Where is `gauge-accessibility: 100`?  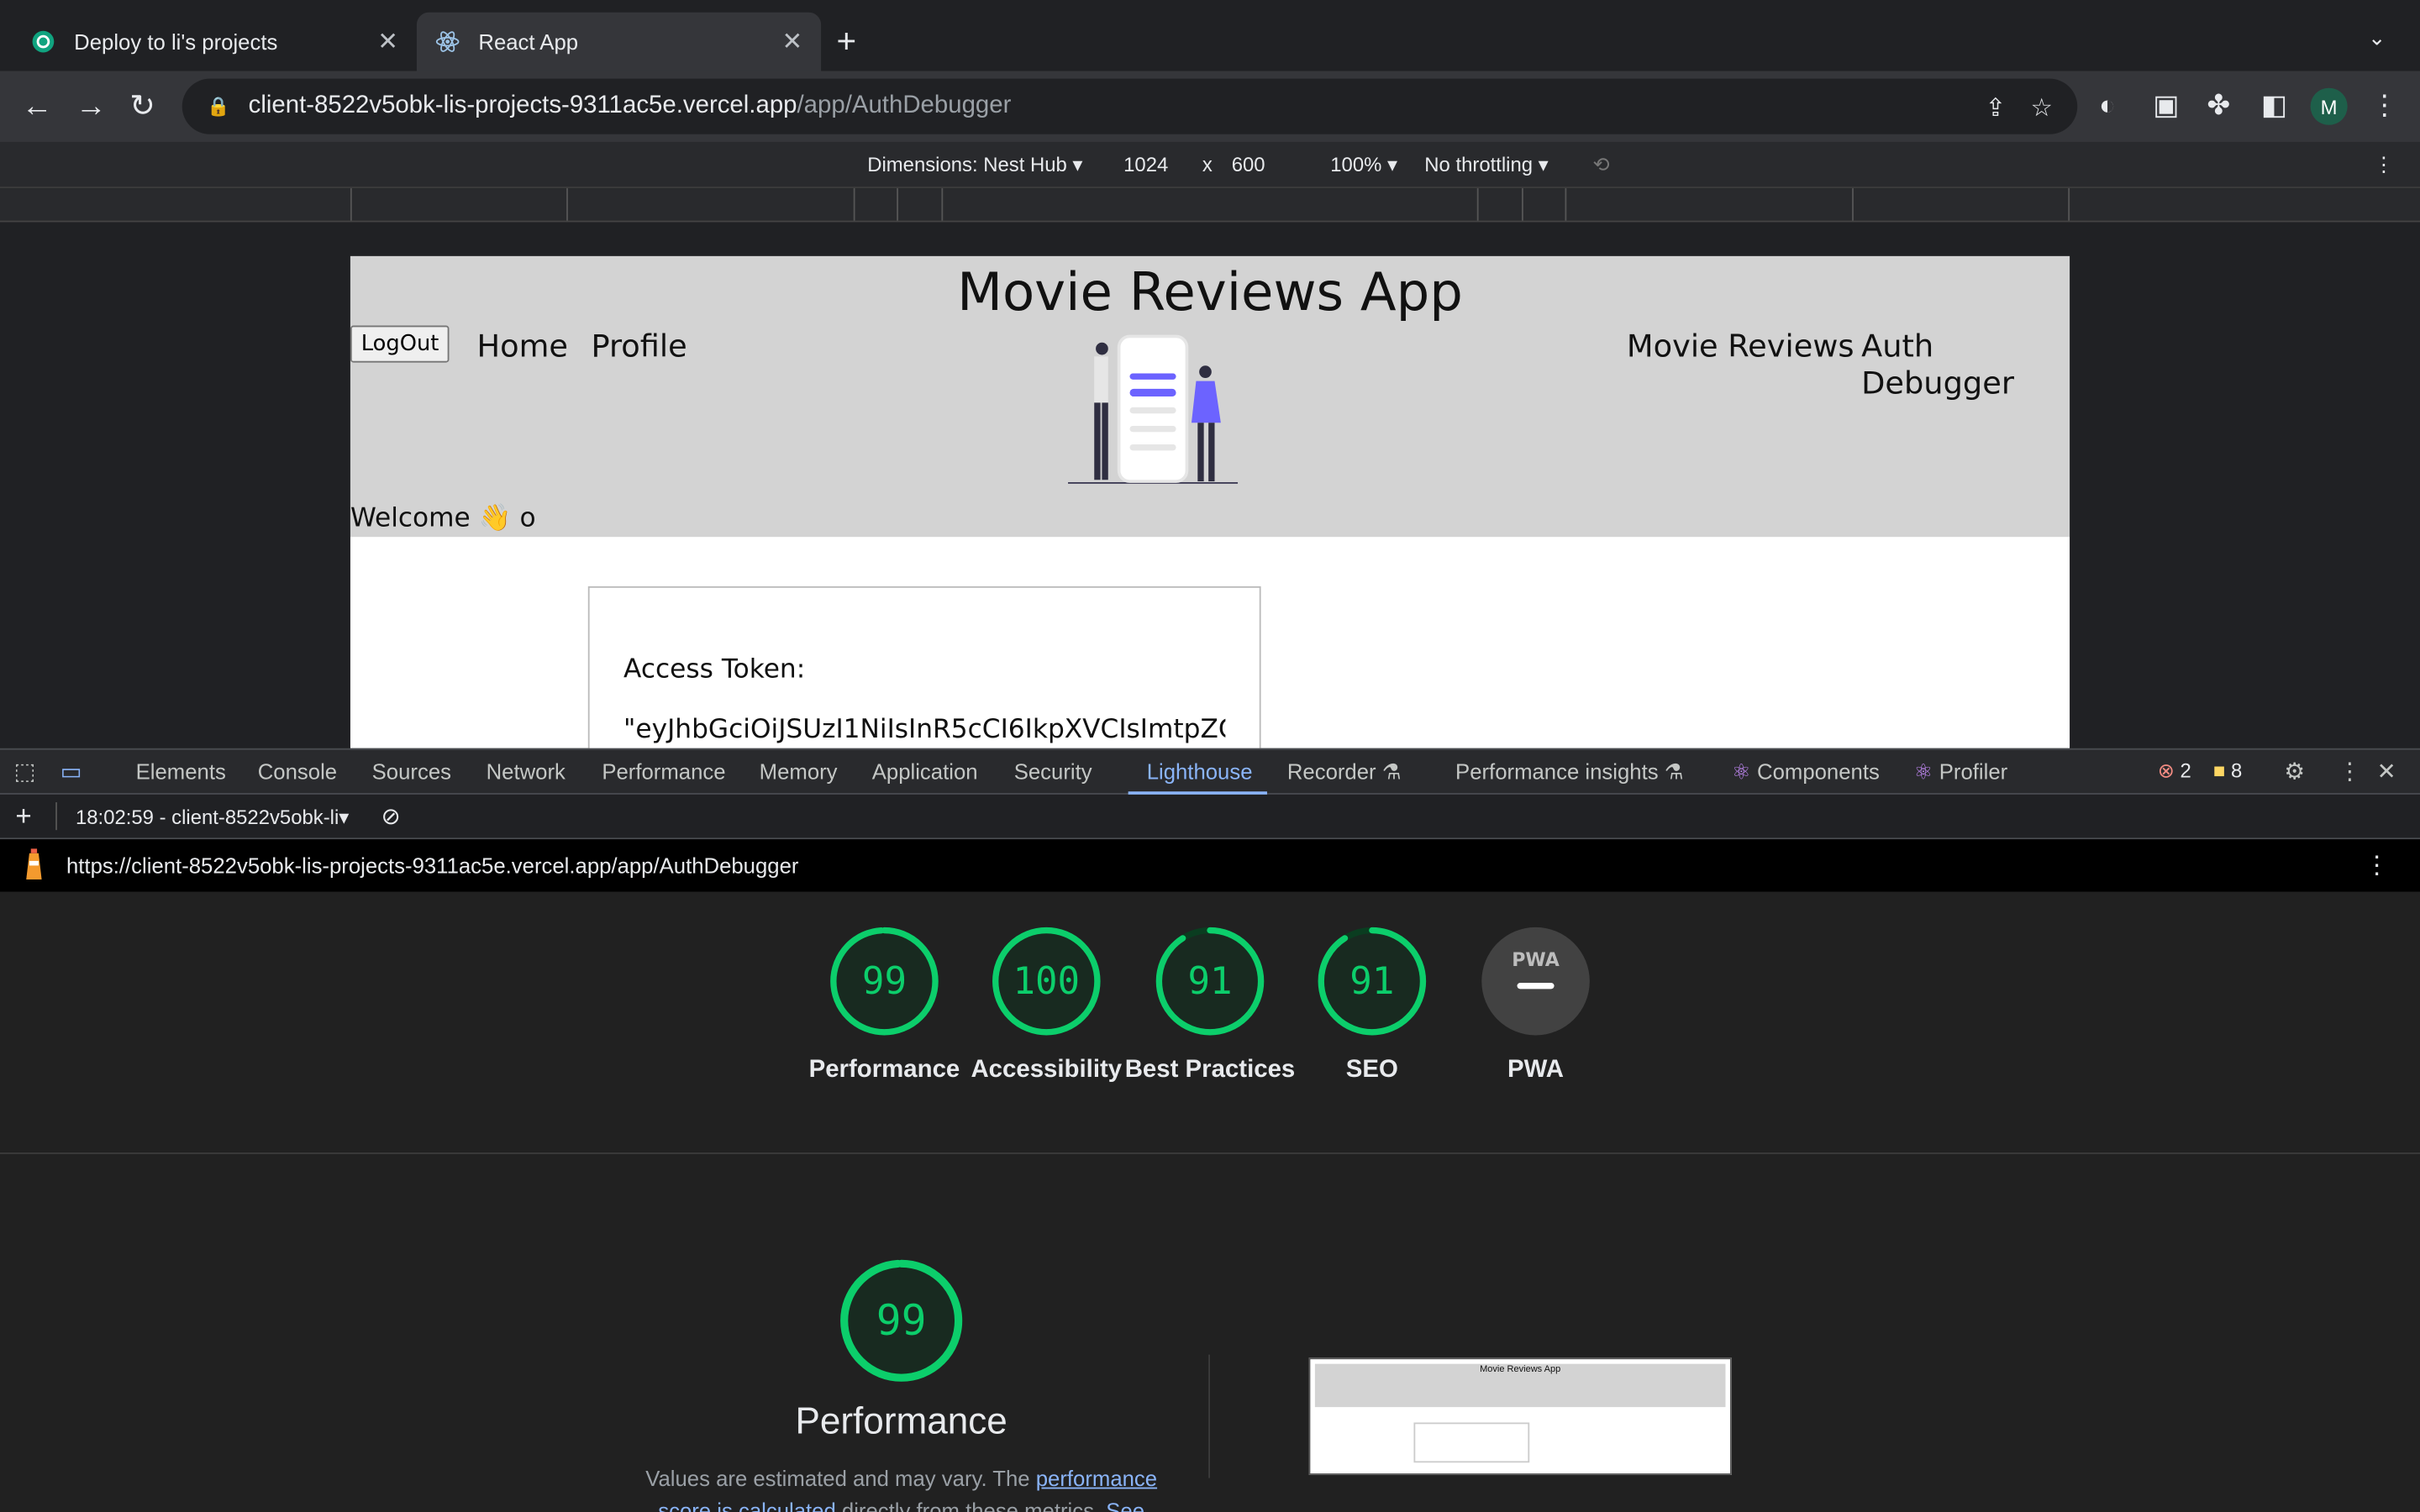
gauge-accessibility: 100 is located at coordinates (1046, 981).